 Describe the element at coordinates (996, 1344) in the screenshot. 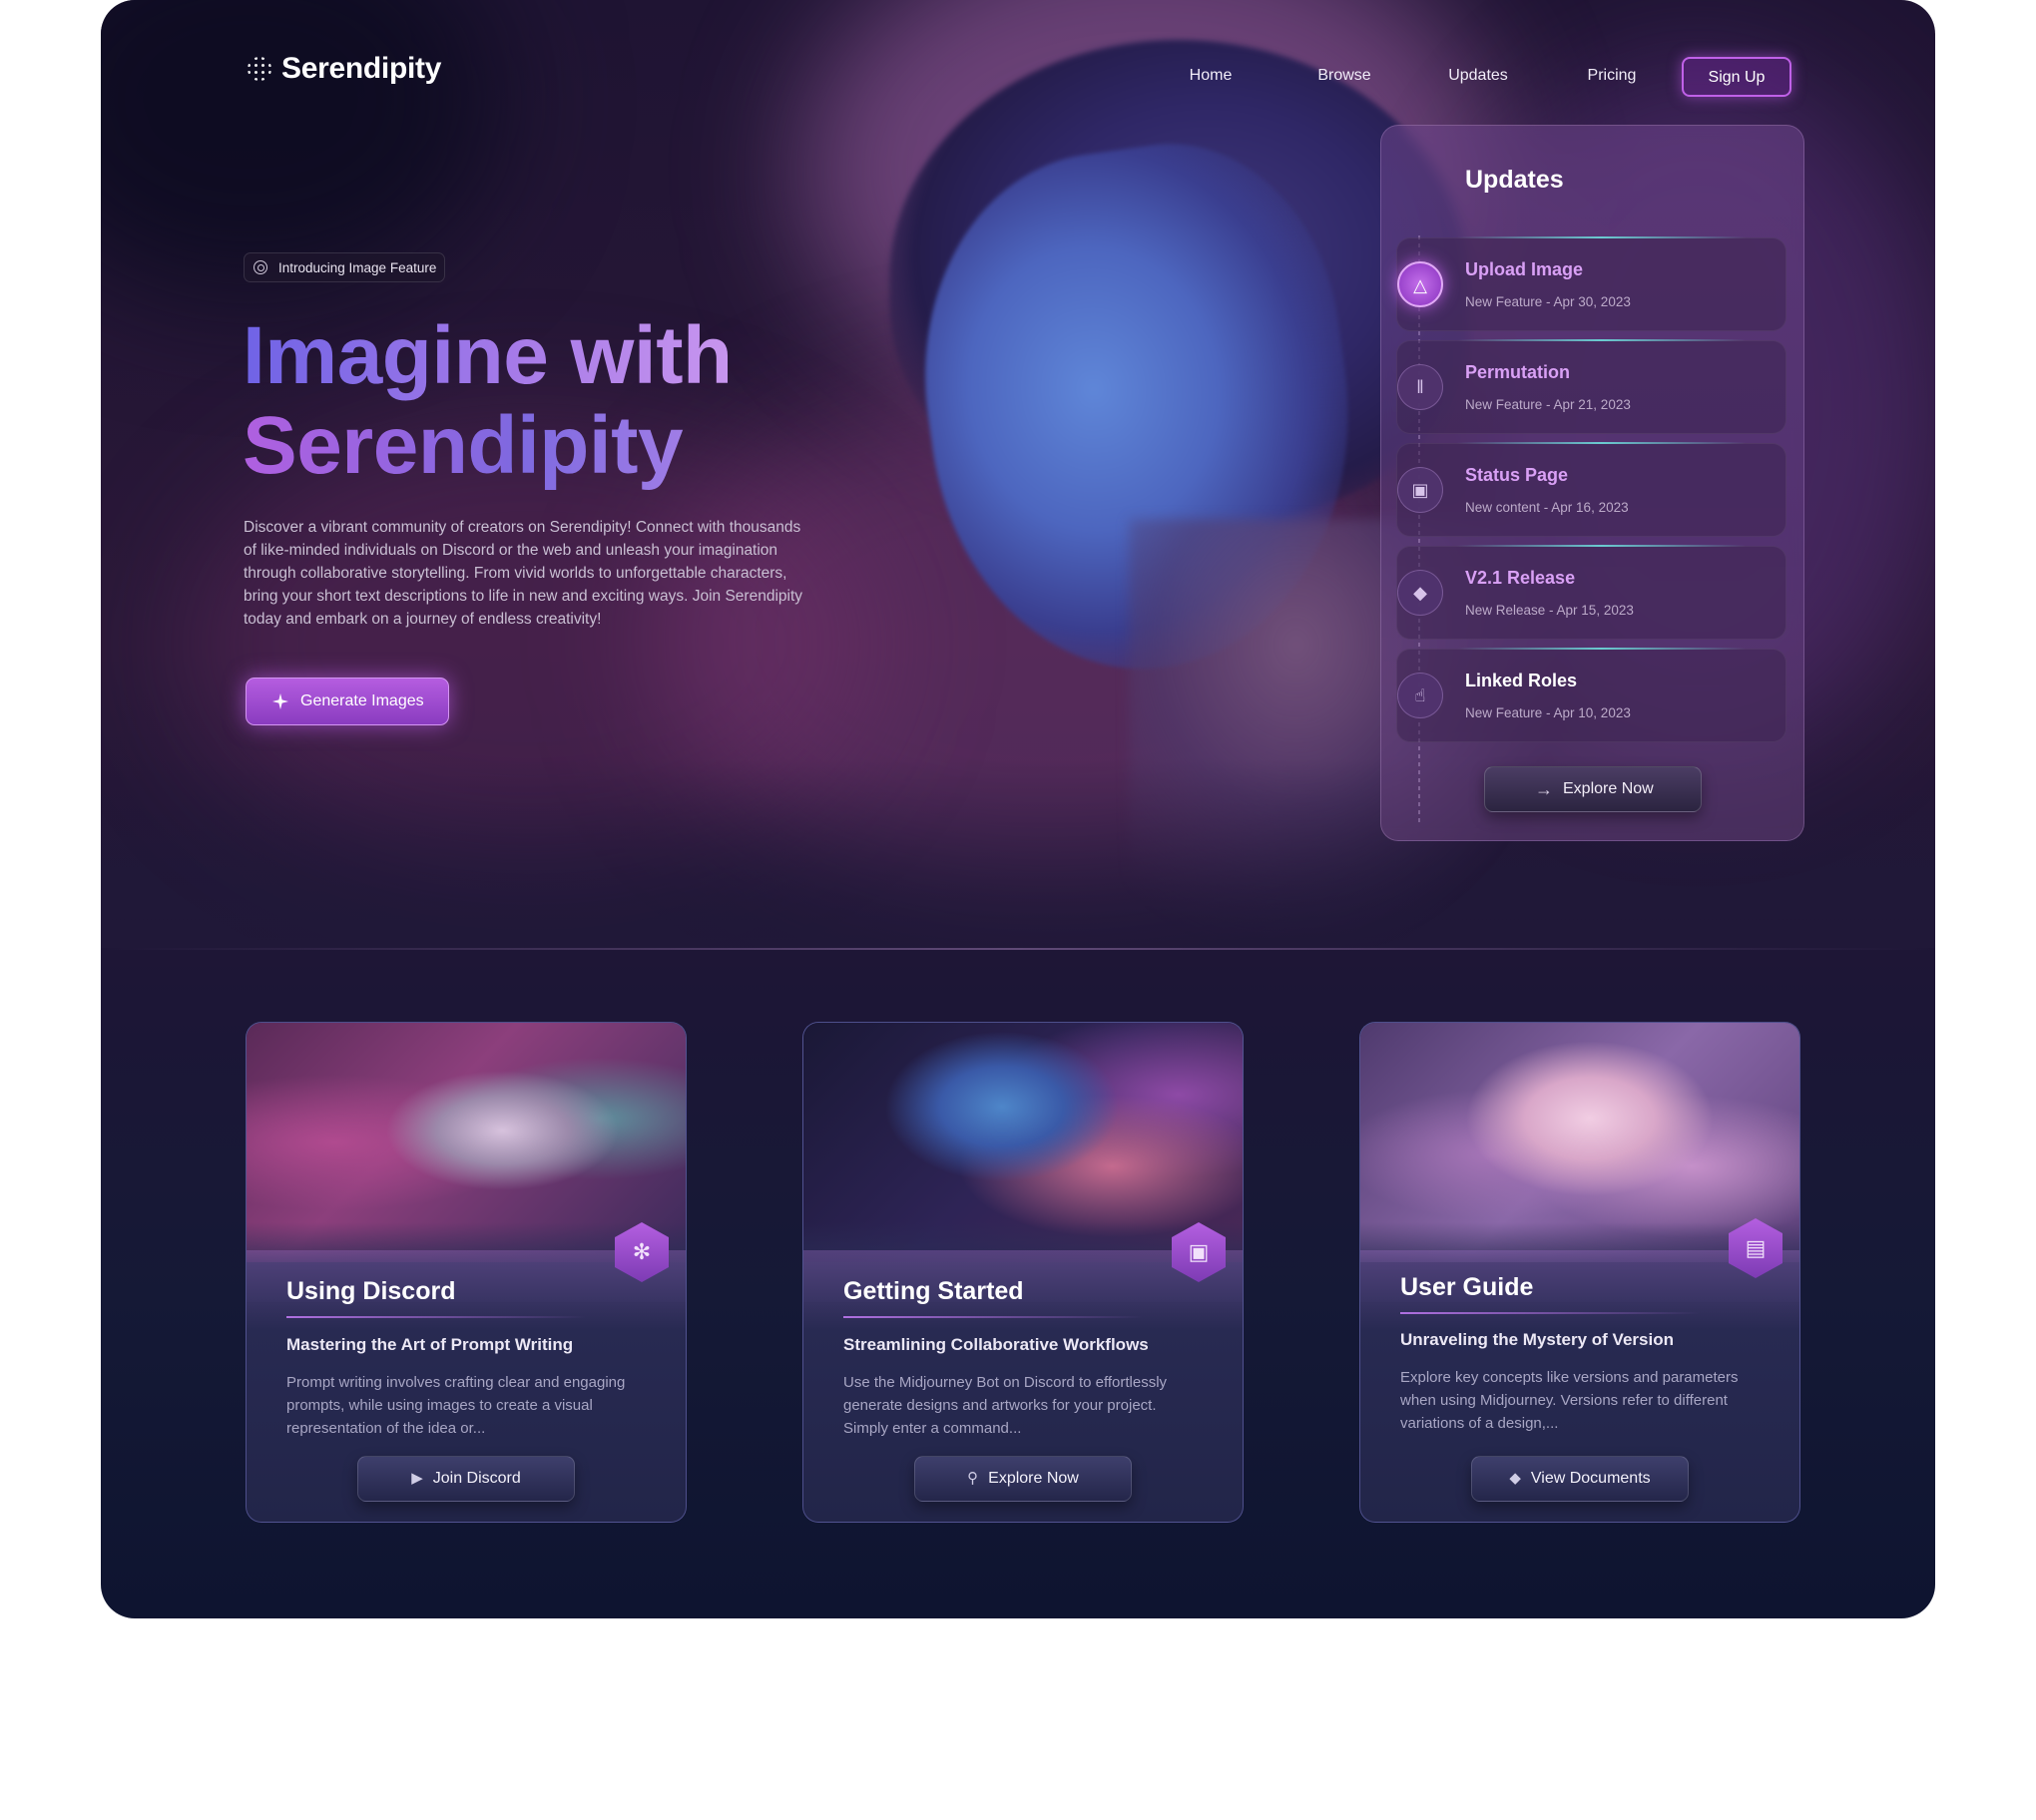

I see `card-subtitle: Streamlining Collaborative Workflows` at that location.